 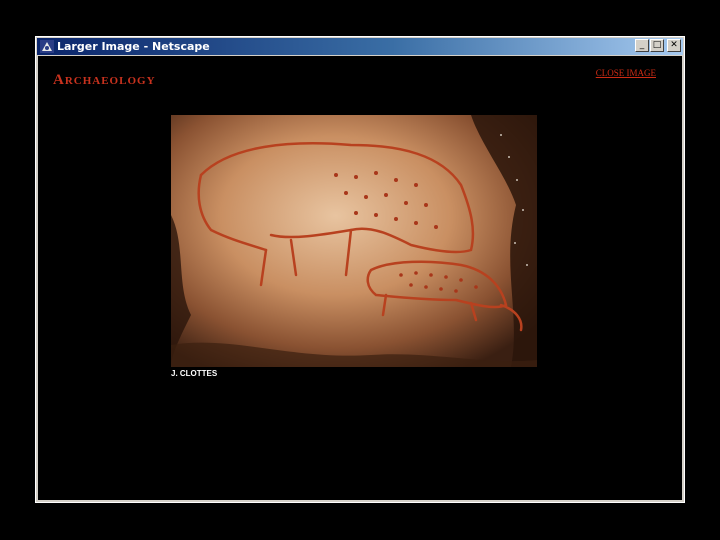 I want to click on minimize-button: _, so click(x=642, y=45).